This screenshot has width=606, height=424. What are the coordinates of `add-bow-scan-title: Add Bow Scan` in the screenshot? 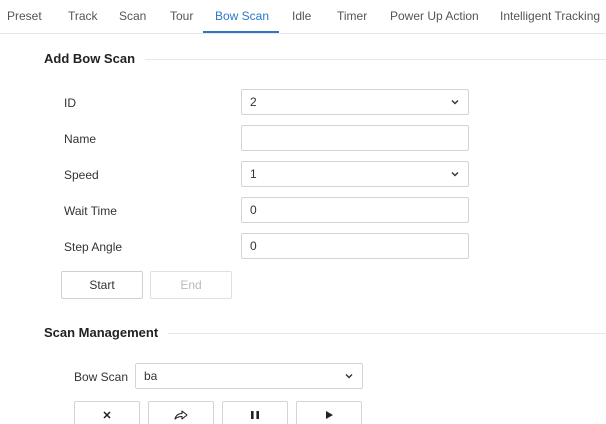 It's located at (95, 58).